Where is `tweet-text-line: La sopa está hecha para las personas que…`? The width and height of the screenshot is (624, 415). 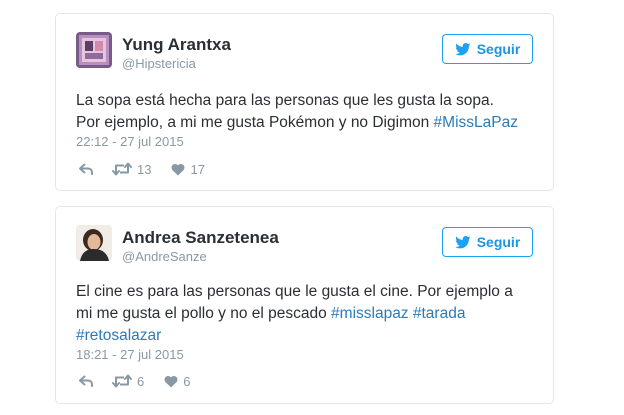
tweet-text-line: La sopa está hecha para las personas que… is located at coordinates (304, 101).